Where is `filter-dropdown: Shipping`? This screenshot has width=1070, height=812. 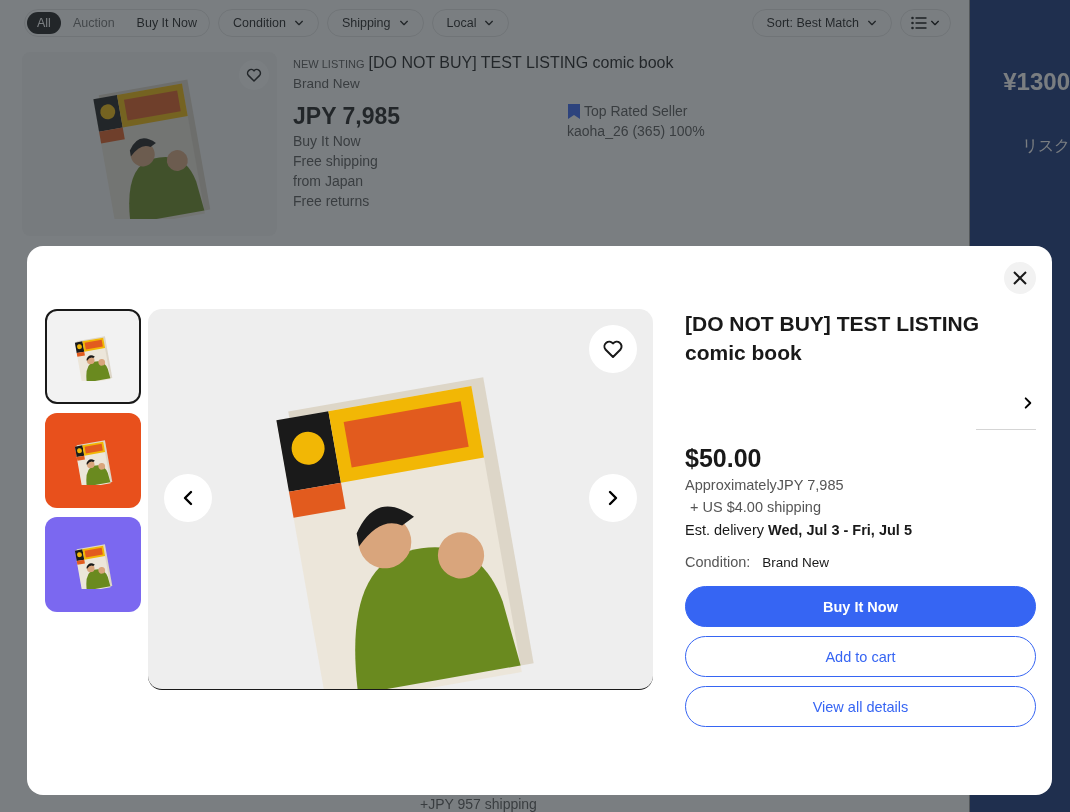 filter-dropdown: Shipping is located at coordinates (375, 23).